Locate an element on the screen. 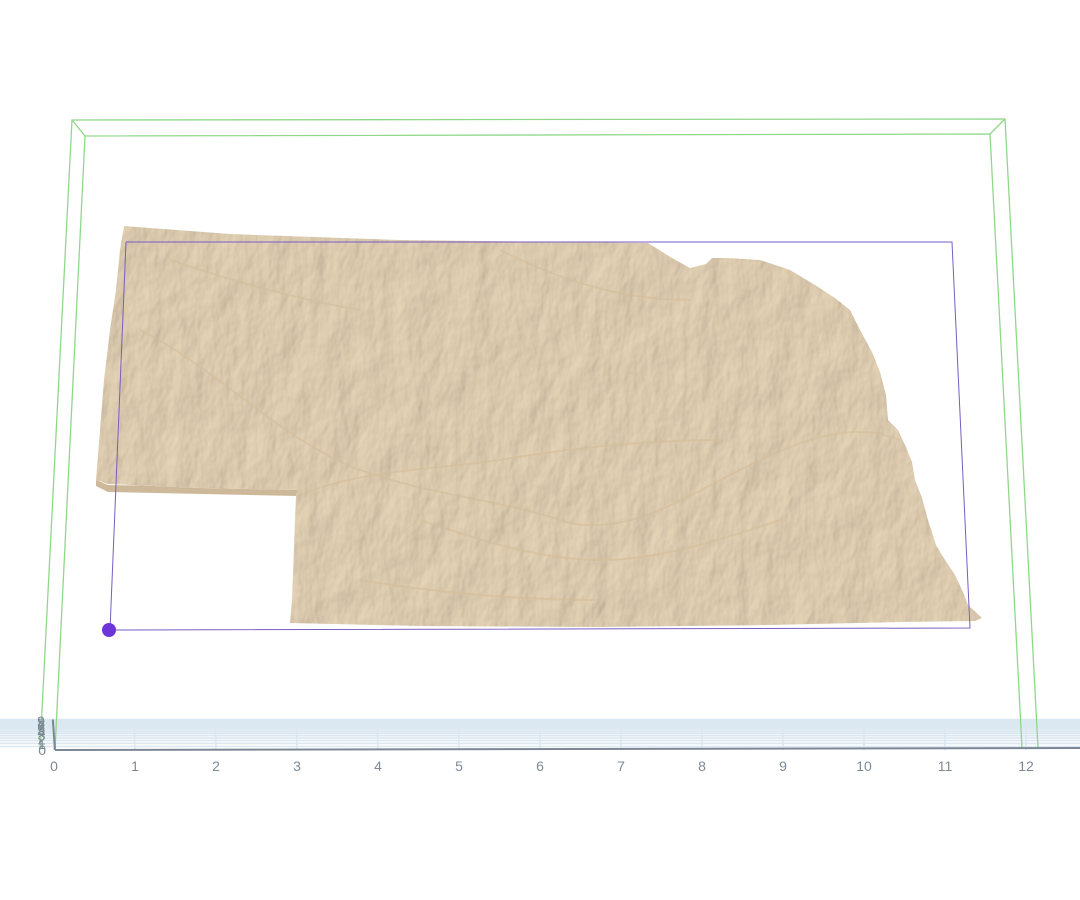  x-tick-label: 5 is located at coordinates (459, 766).